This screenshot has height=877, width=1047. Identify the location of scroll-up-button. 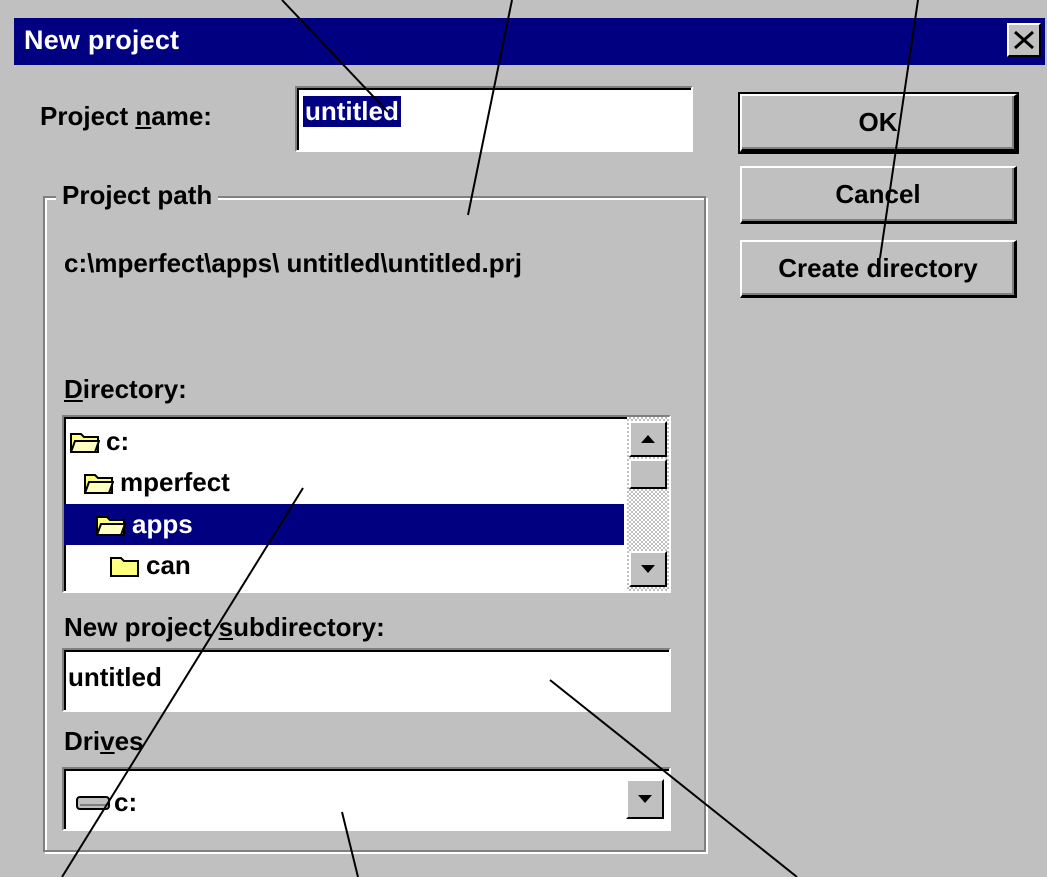
(648, 439).